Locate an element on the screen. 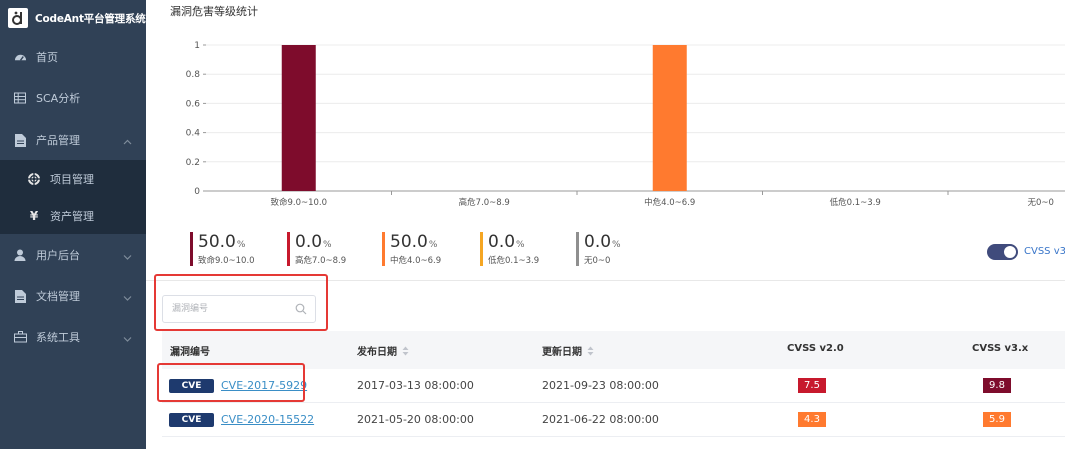  stat-label: 中危4.0~6.9 is located at coordinates (416, 261).